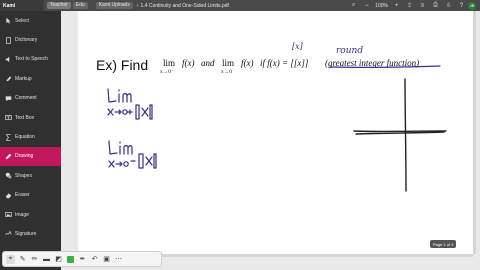 Image resolution: width=480 pixels, height=270 pixels. I want to click on vertical-scrollbar, so click(474, 132).